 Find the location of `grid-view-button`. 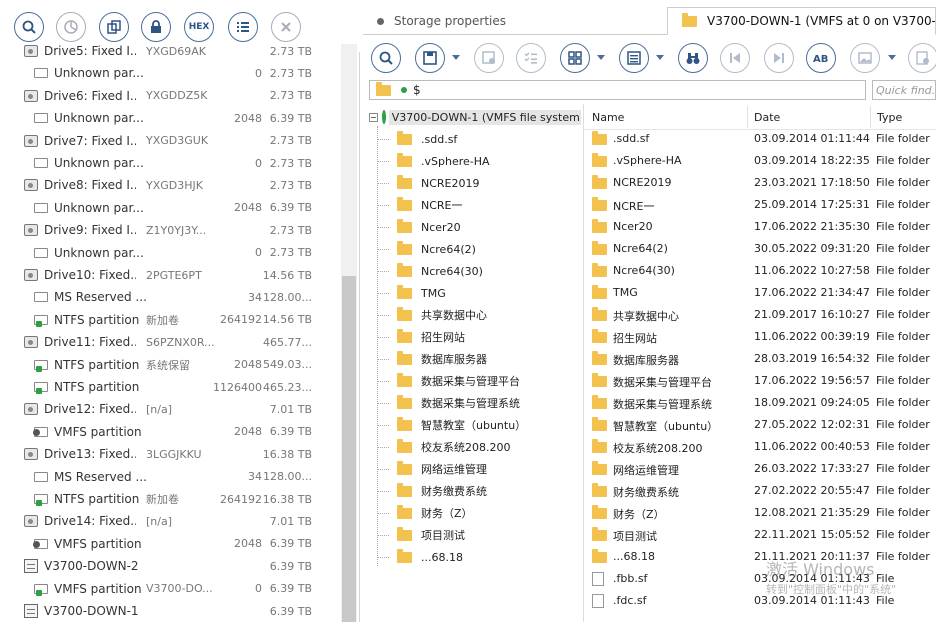

grid-view-button is located at coordinates (575, 58).